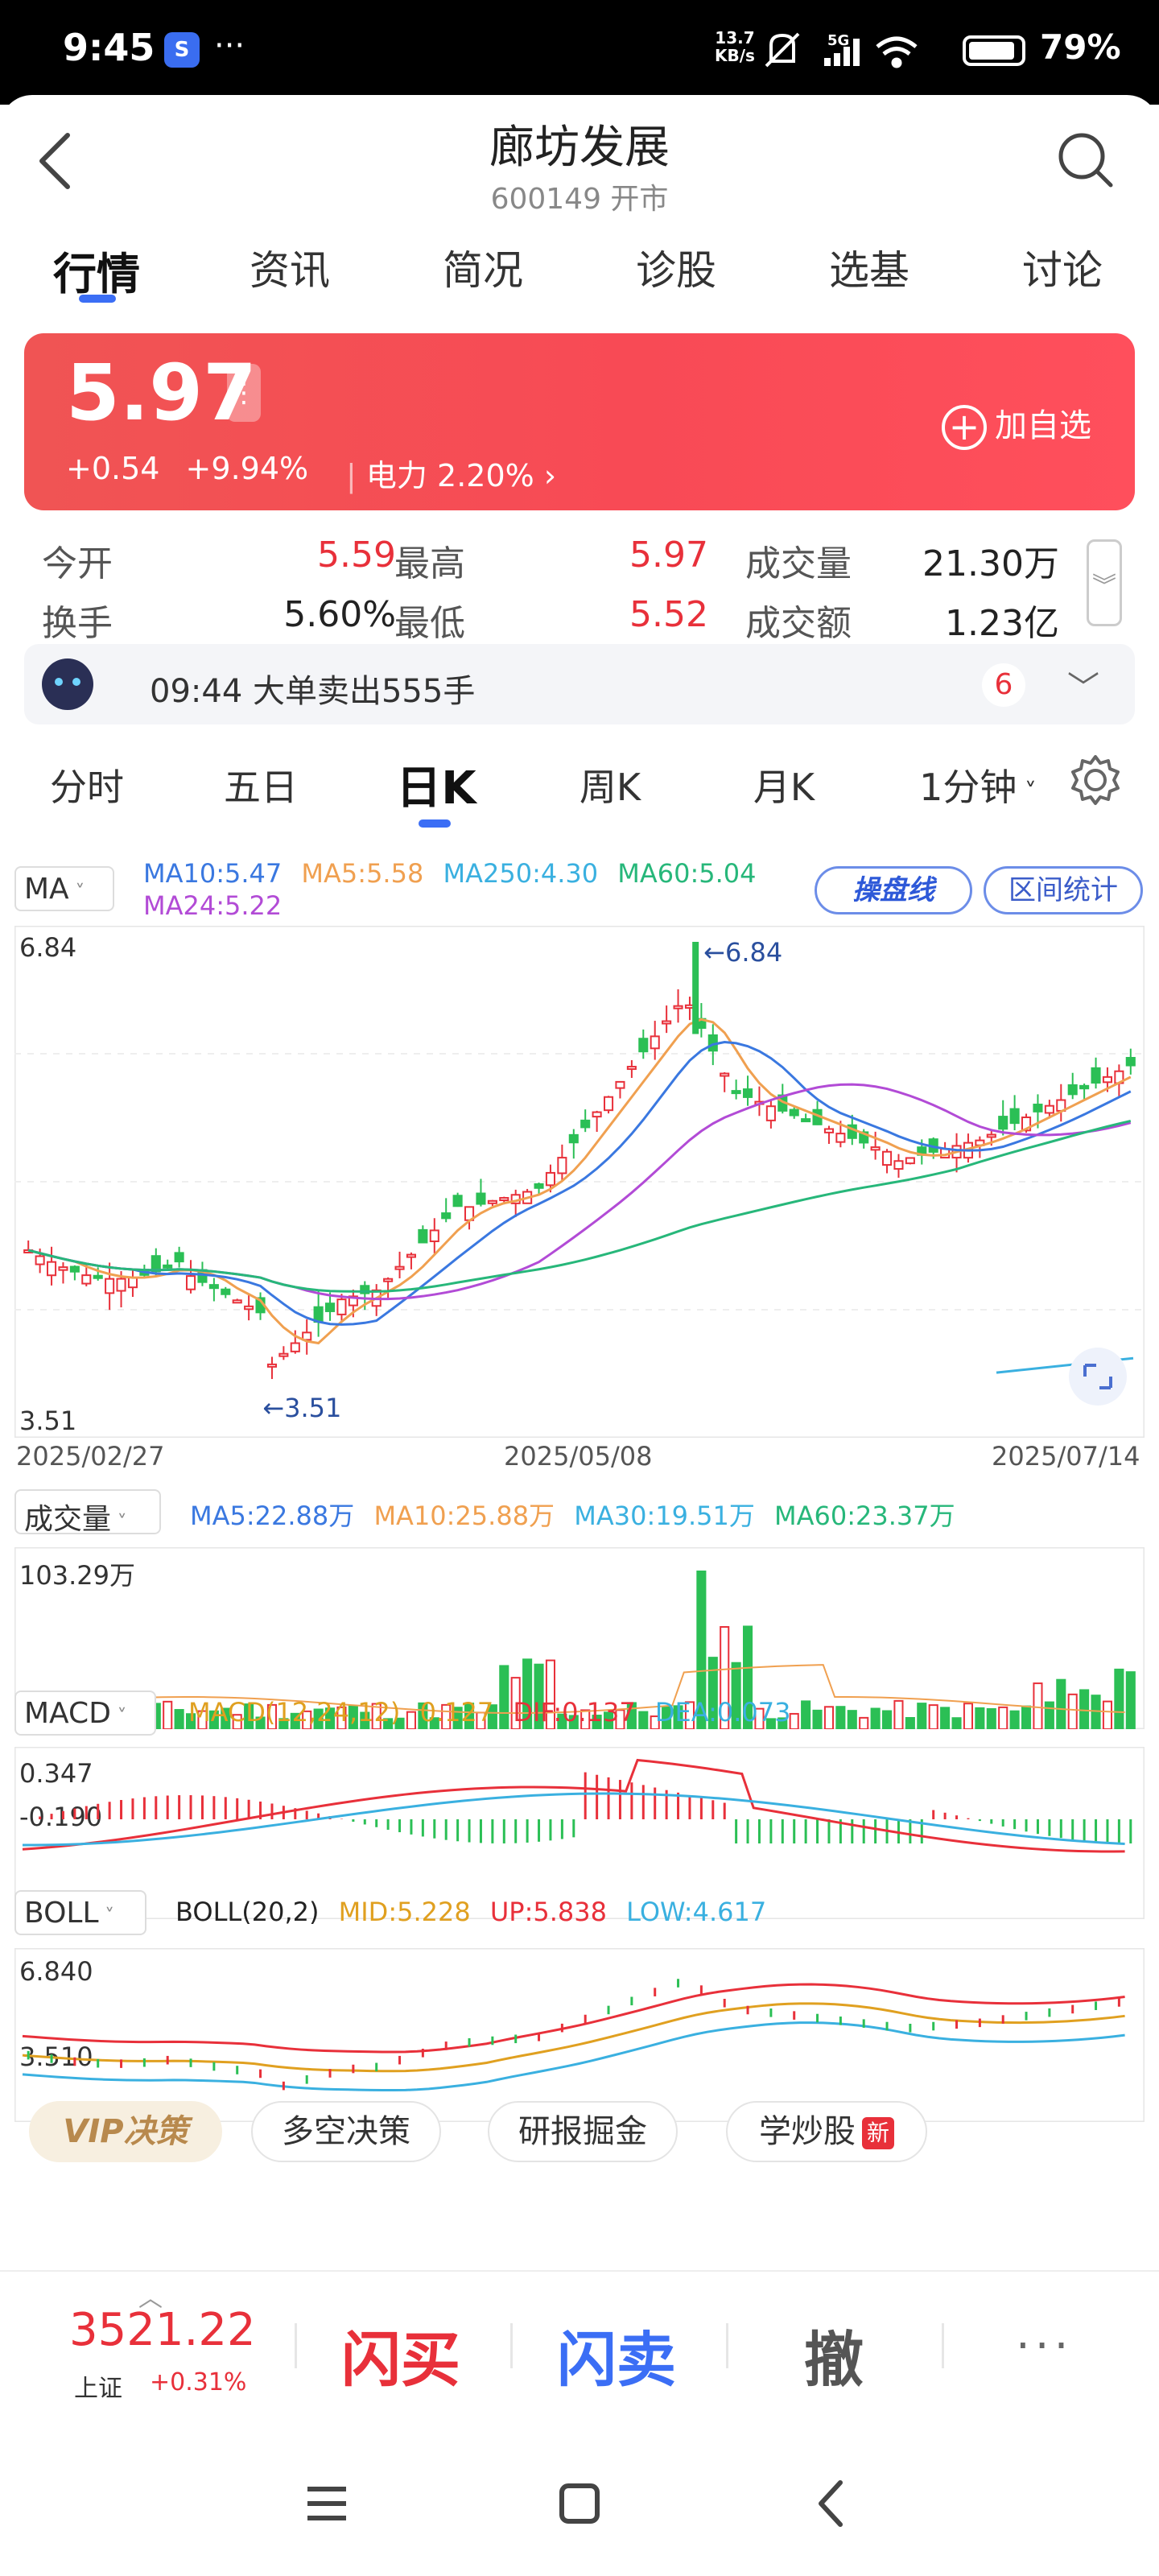  Describe the element at coordinates (346, 2131) in the screenshot. I see `long-short-decision-chip: 多空决策` at that location.